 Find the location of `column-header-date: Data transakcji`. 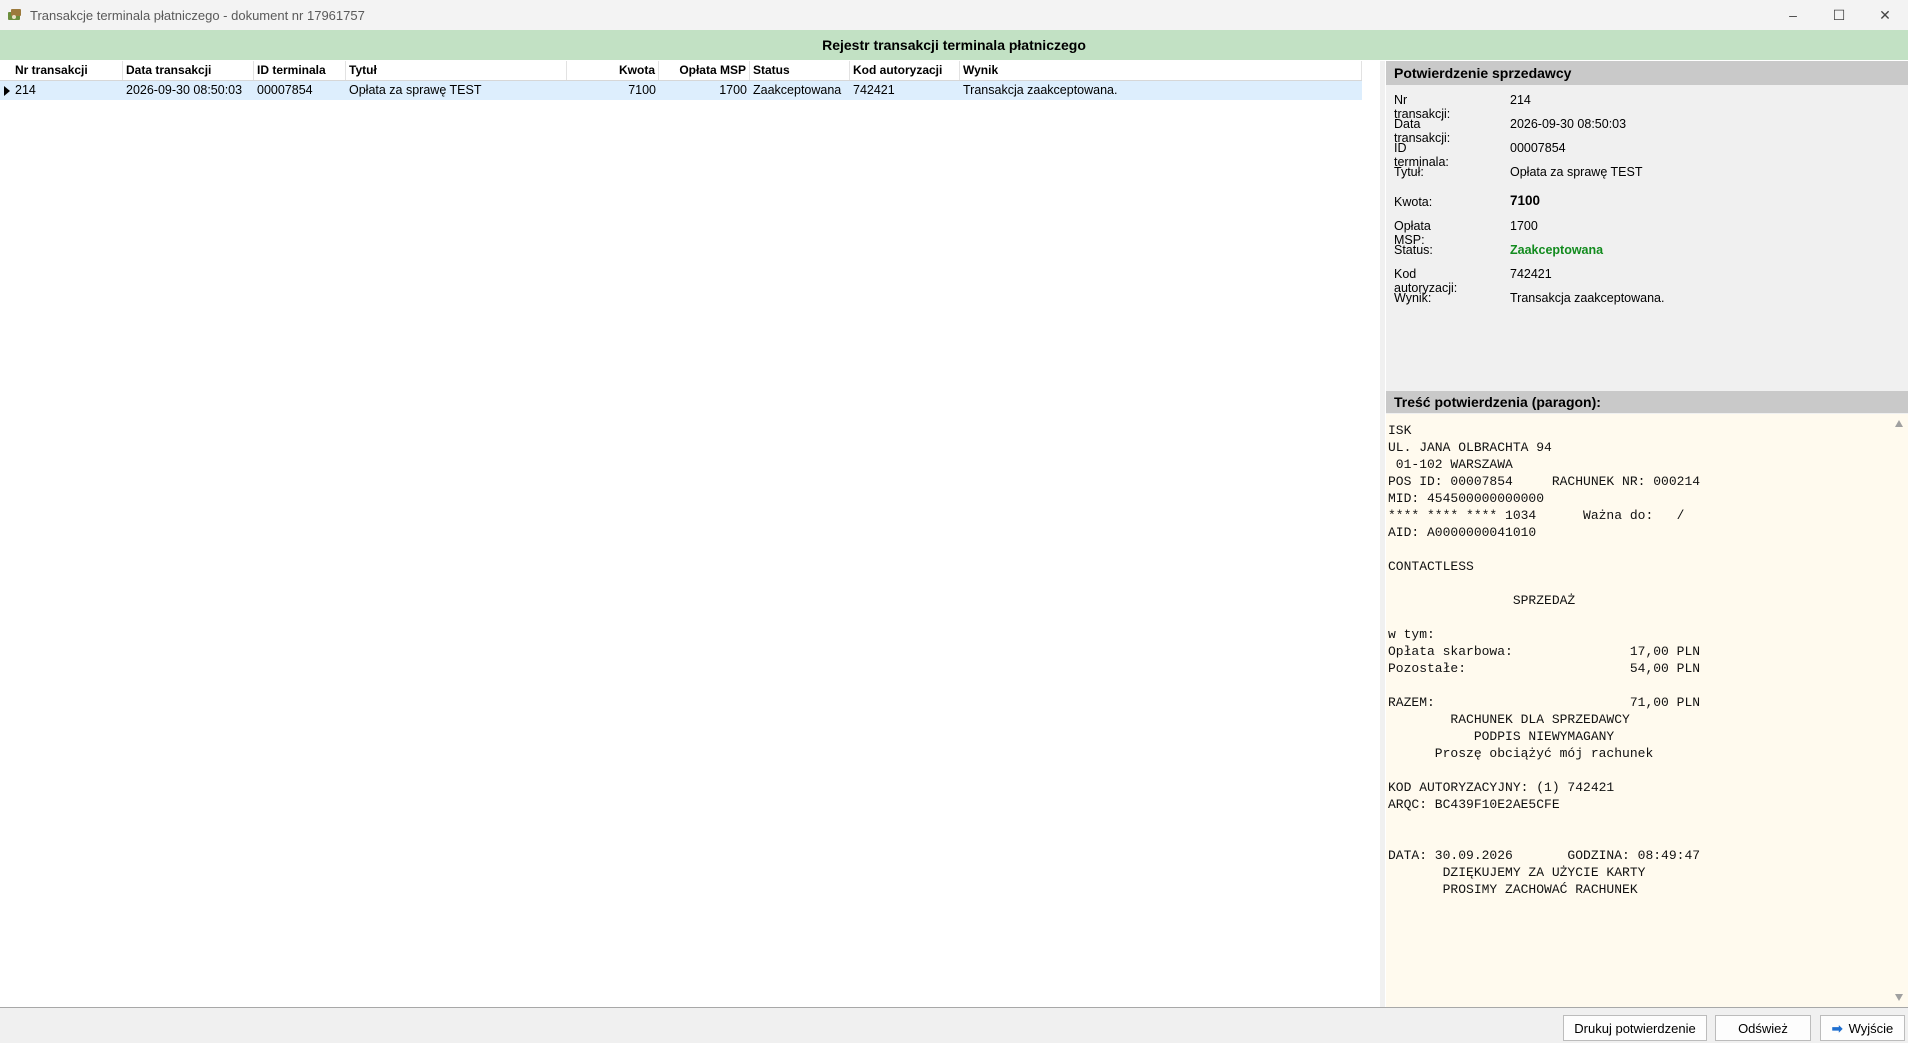

column-header-date: Data transakcji is located at coordinates (188, 70).